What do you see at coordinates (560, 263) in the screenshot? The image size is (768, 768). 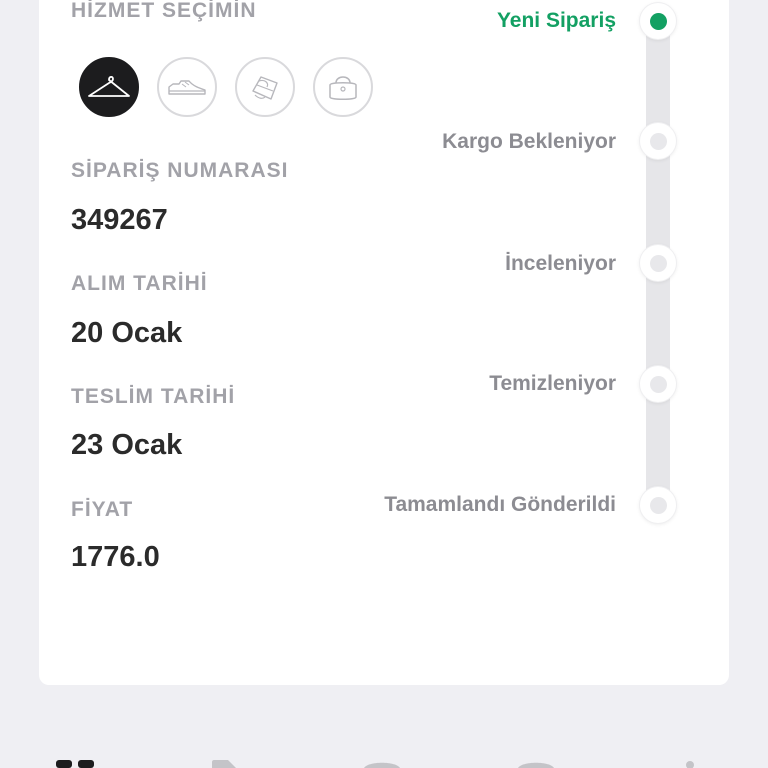 I see `status-step-label-inspecting: İnceleniyor` at bounding box center [560, 263].